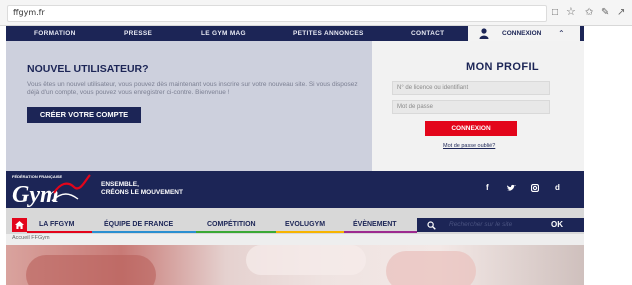 This screenshot has width=632, height=285. What do you see at coordinates (480, 225) in the screenshot?
I see `search-input: Rechercher sur le site` at bounding box center [480, 225].